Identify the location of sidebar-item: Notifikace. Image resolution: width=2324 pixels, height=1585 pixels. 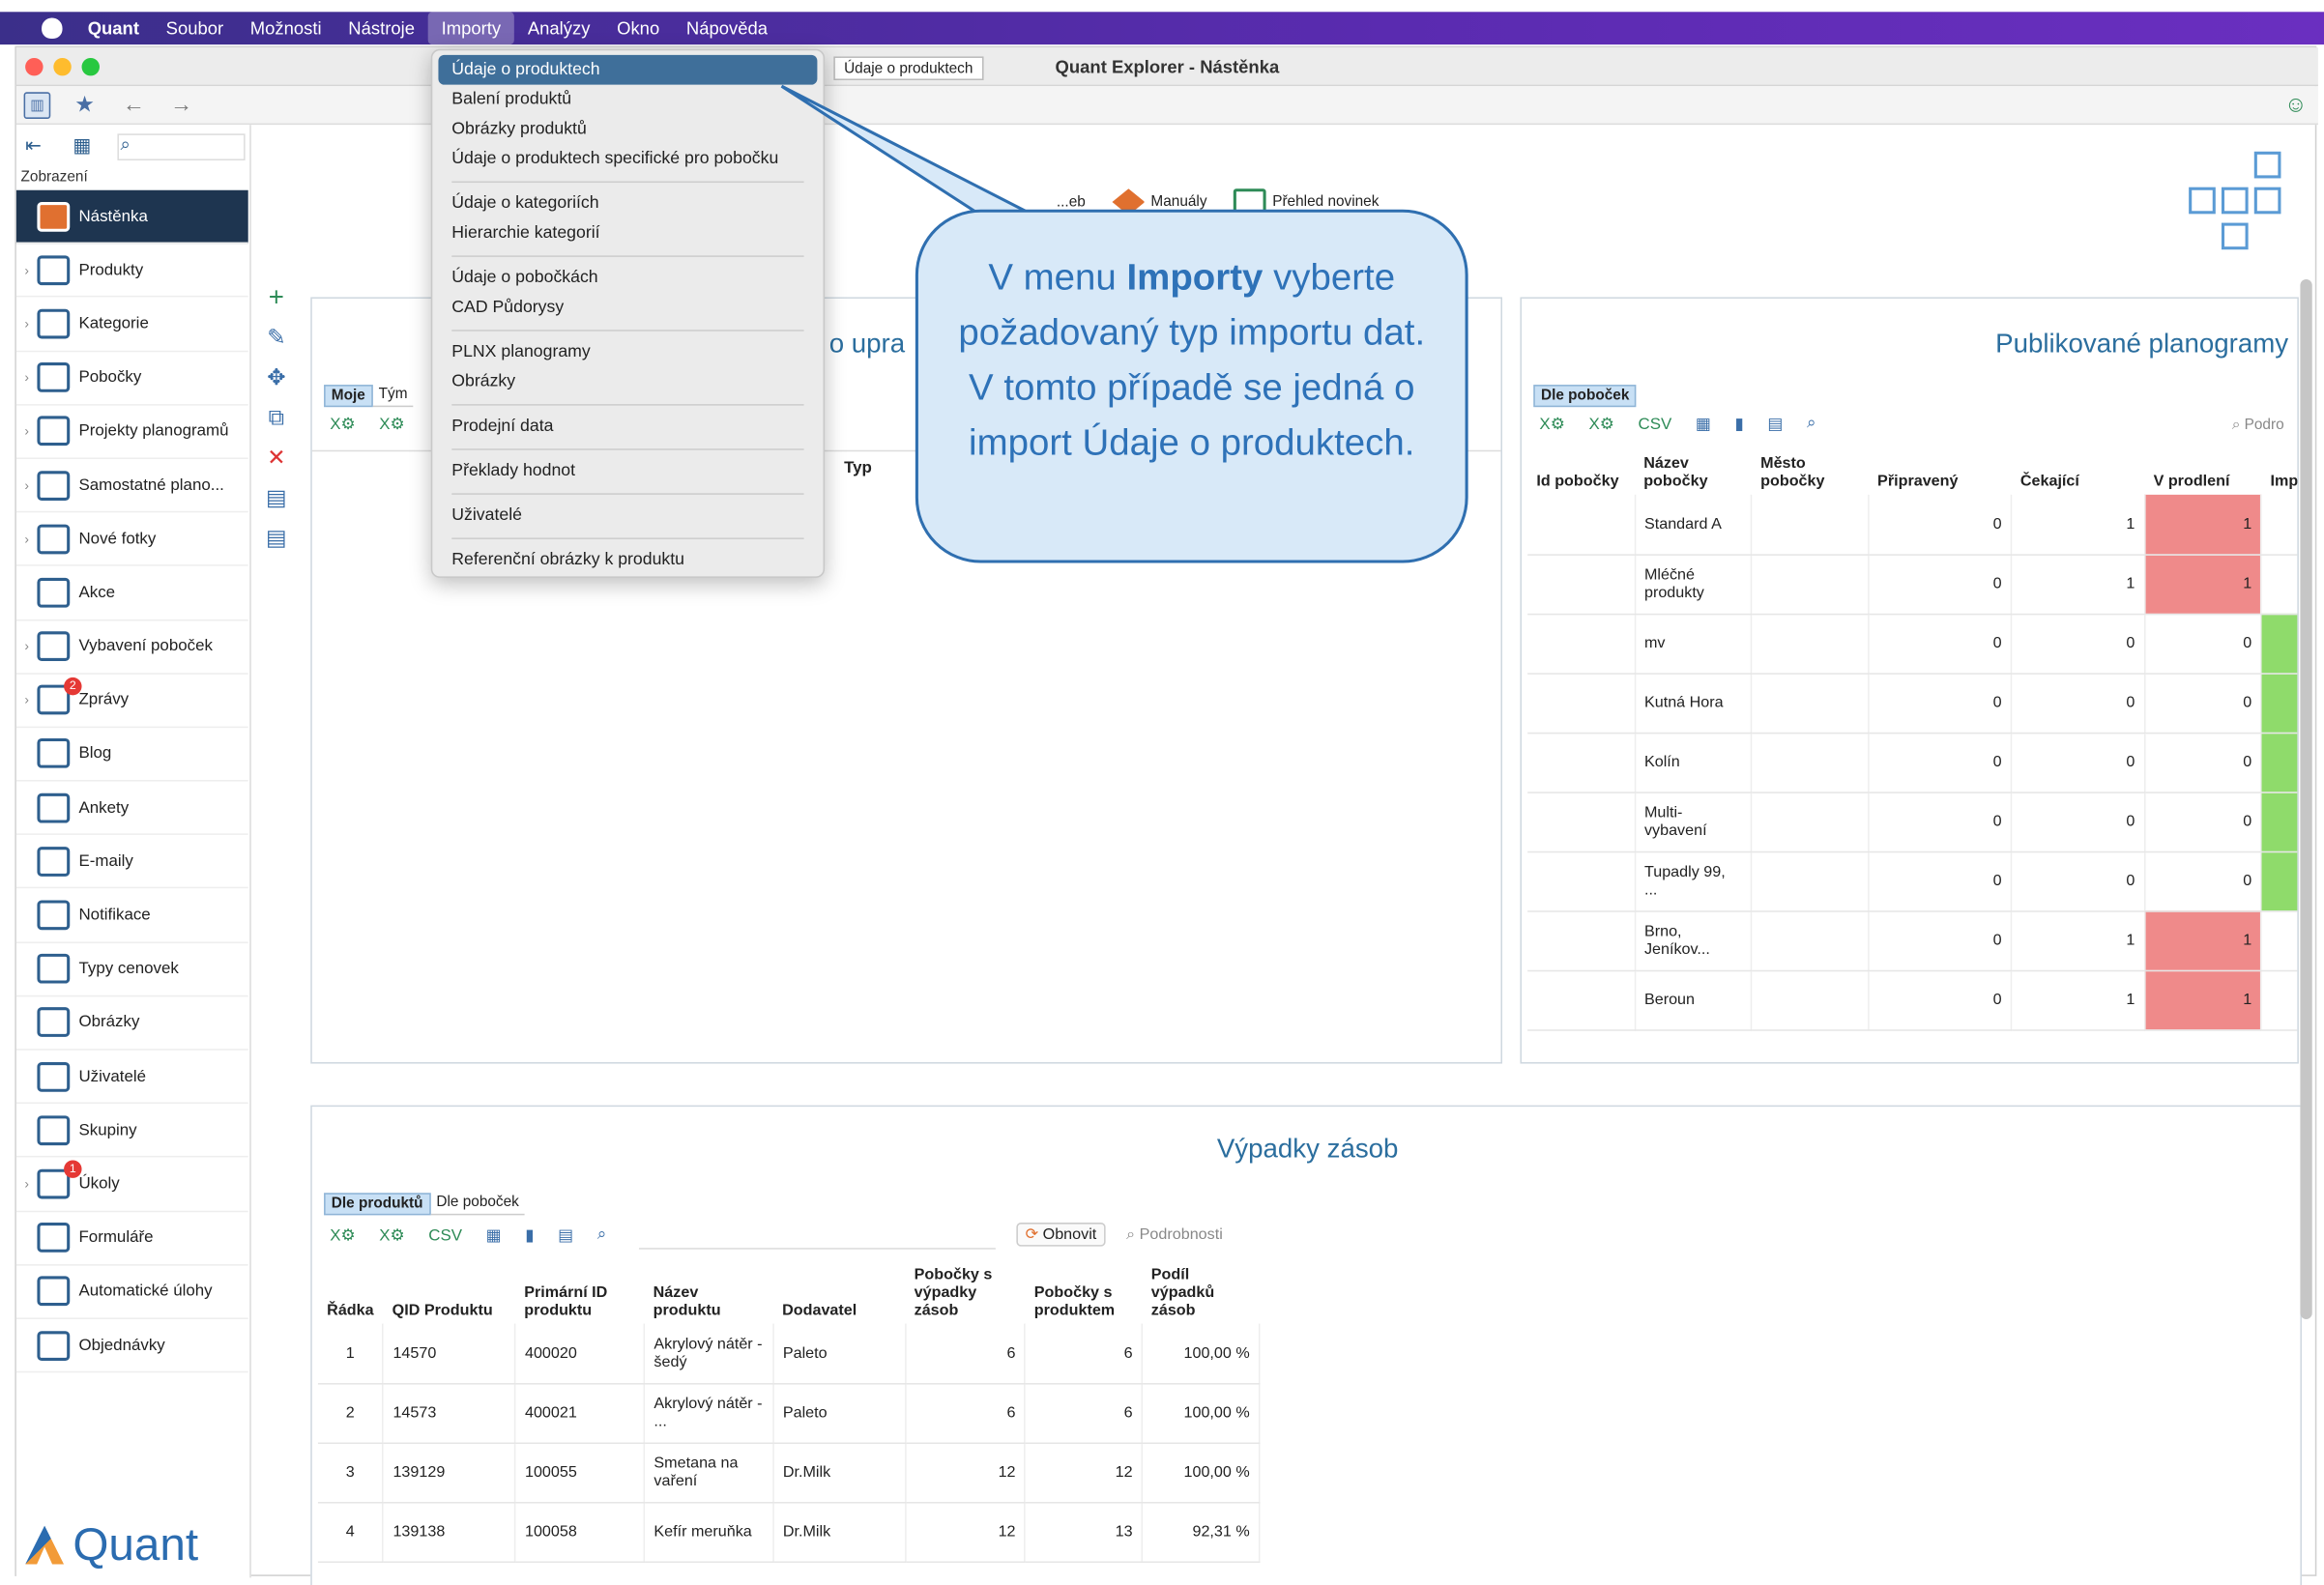
(131, 916).